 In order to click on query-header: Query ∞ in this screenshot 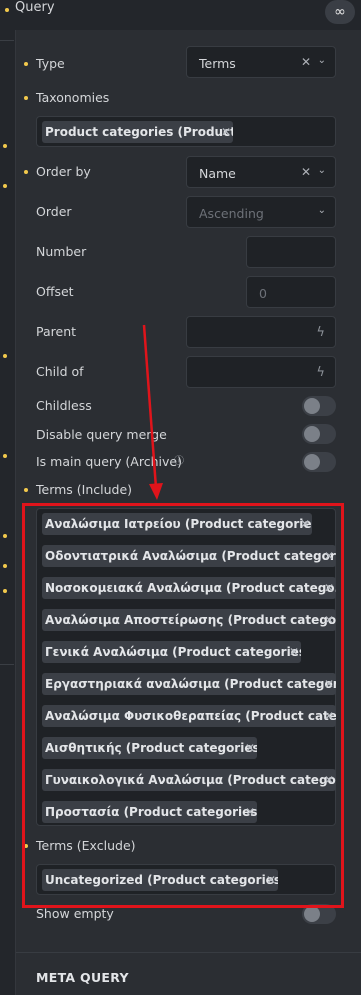, I will do `click(180, 15)`.